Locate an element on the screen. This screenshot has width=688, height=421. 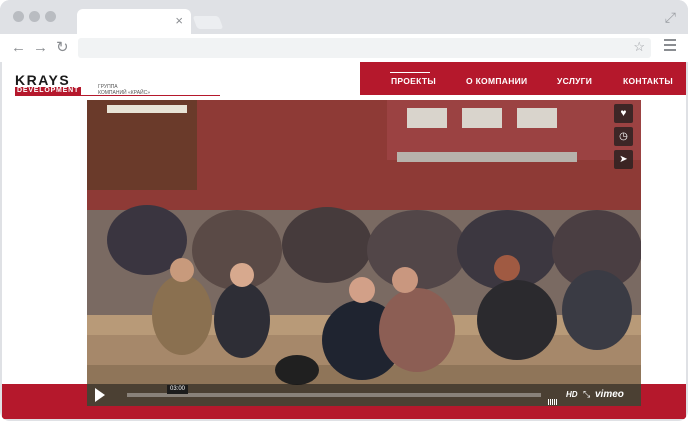
browser-toolbar: ← → ↻ ☆ is located at coordinates (344, 48).